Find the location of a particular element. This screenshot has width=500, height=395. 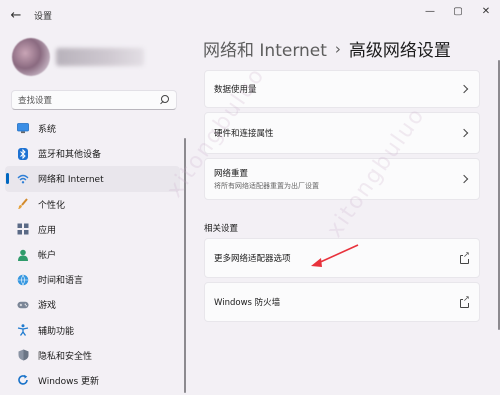

breadcrumb: 网络和 Internet › 高级网络设置 is located at coordinates (327, 49).